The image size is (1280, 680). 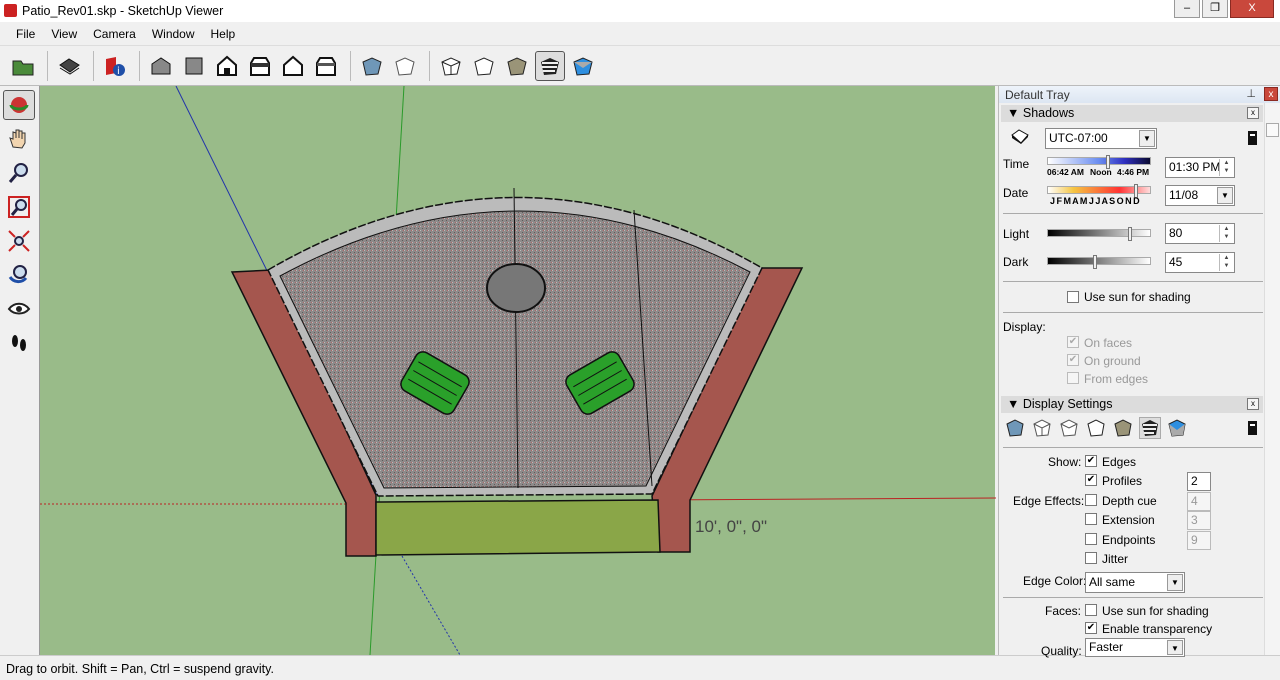 I want to click on date-select: 11/08 ▼, so click(x=1200, y=195).